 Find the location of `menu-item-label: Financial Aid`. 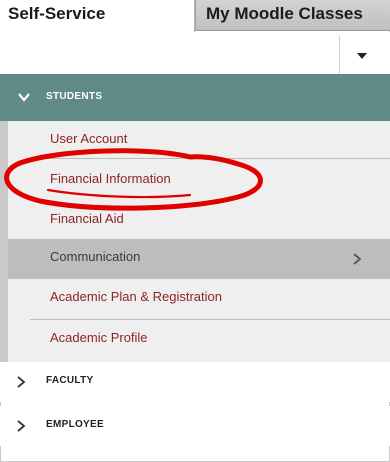

menu-item-label: Financial Aid is located at coordinates (87, 218).